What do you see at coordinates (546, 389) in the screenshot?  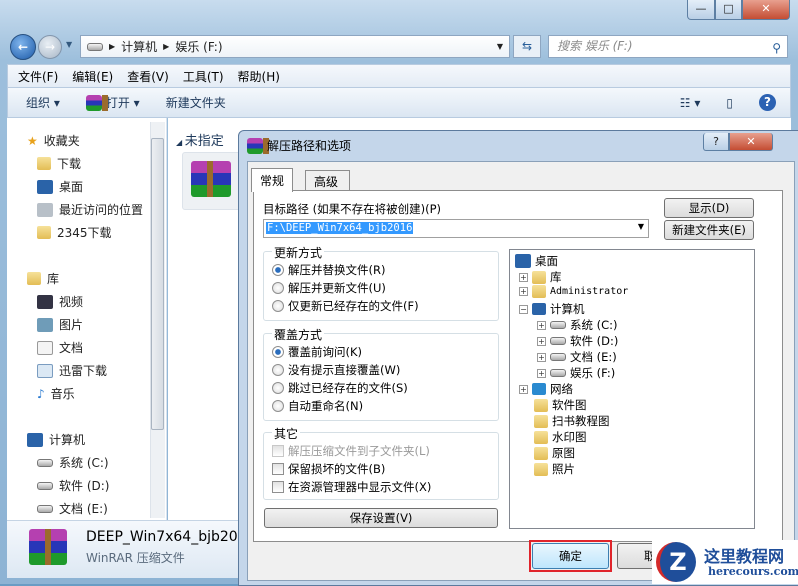 I see `tree-network: + 网络` at bounding box center [546, 389].